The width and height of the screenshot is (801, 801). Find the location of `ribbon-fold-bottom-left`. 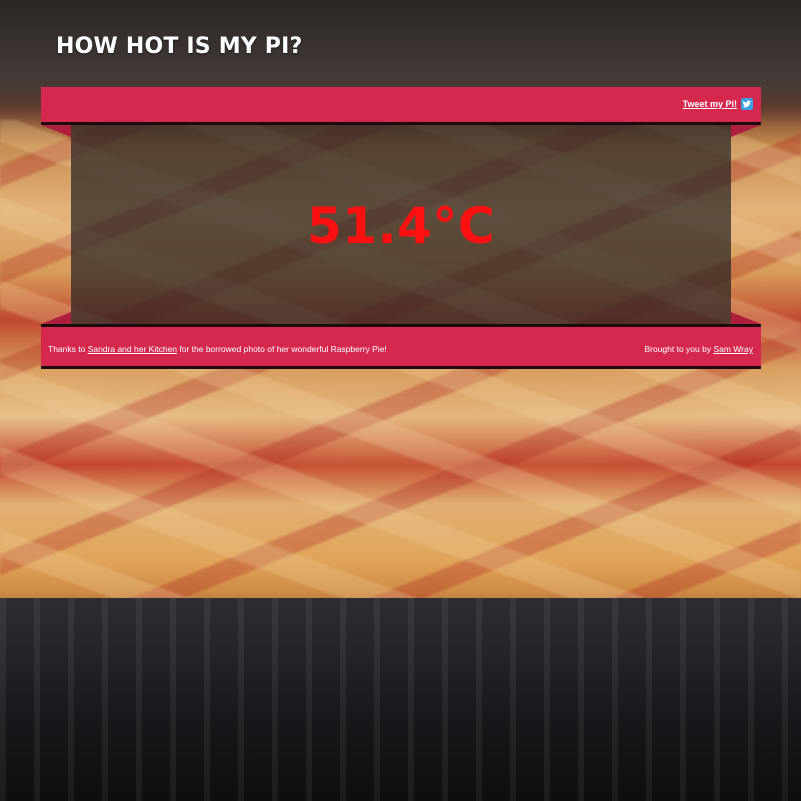

ribbon-fold-bottom-left is located at coordinates (56, 318).